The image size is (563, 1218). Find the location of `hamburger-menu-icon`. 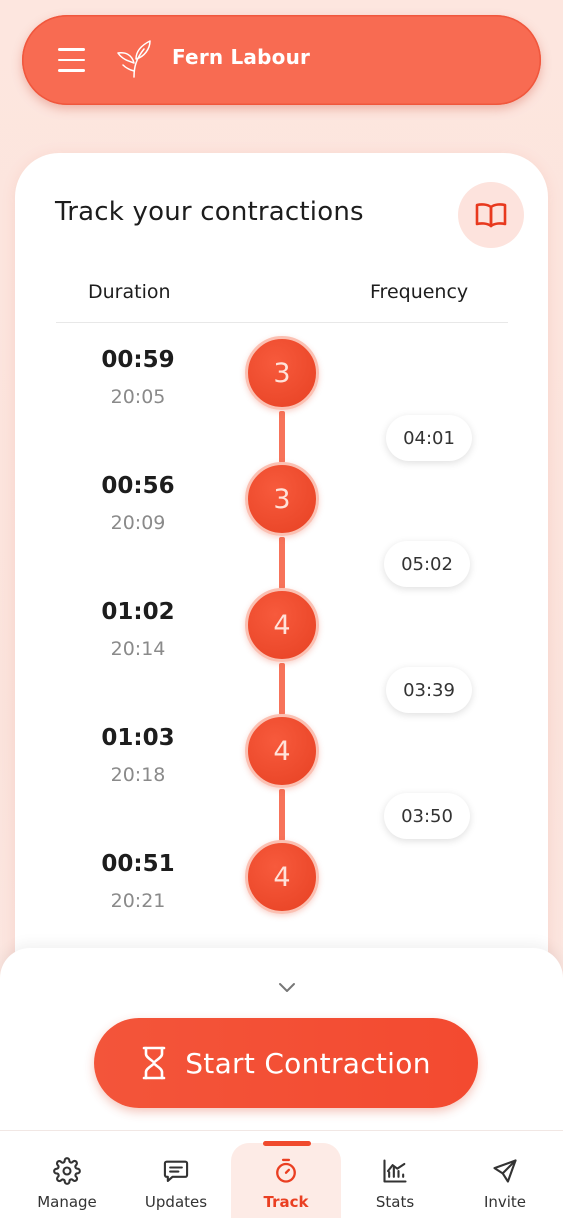

hamburger-menu-icon is located at coordinates (72, 60).